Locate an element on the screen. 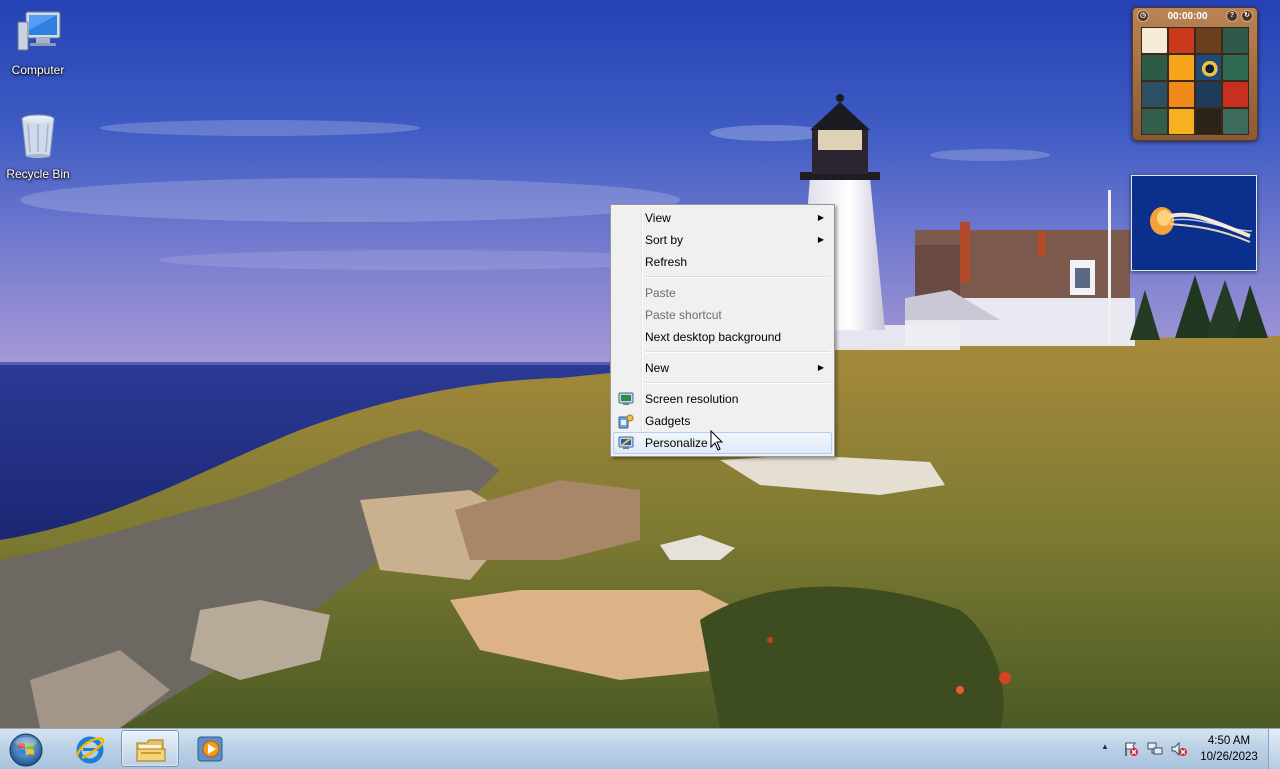 The image size is (1280, 769). puzzle-timer: 00:00:00 is located at coordinates (1187, 16).